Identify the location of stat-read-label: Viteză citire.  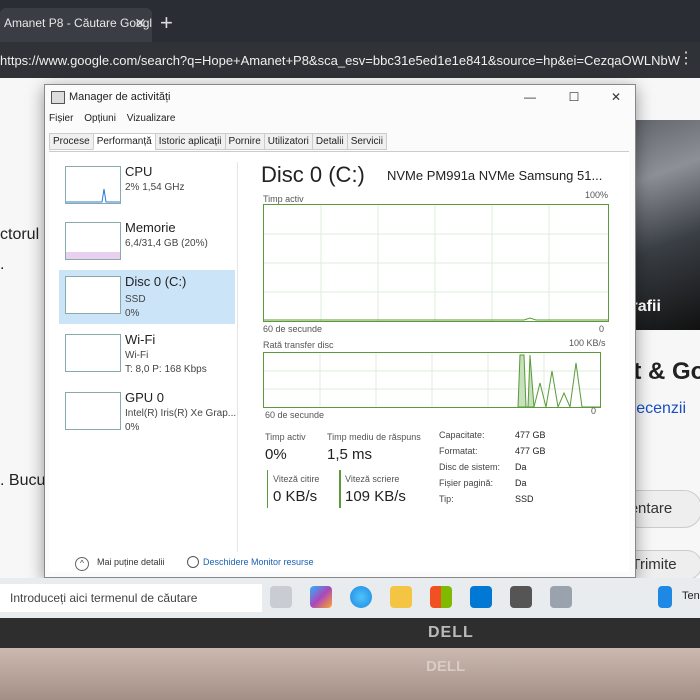
(296, 479).